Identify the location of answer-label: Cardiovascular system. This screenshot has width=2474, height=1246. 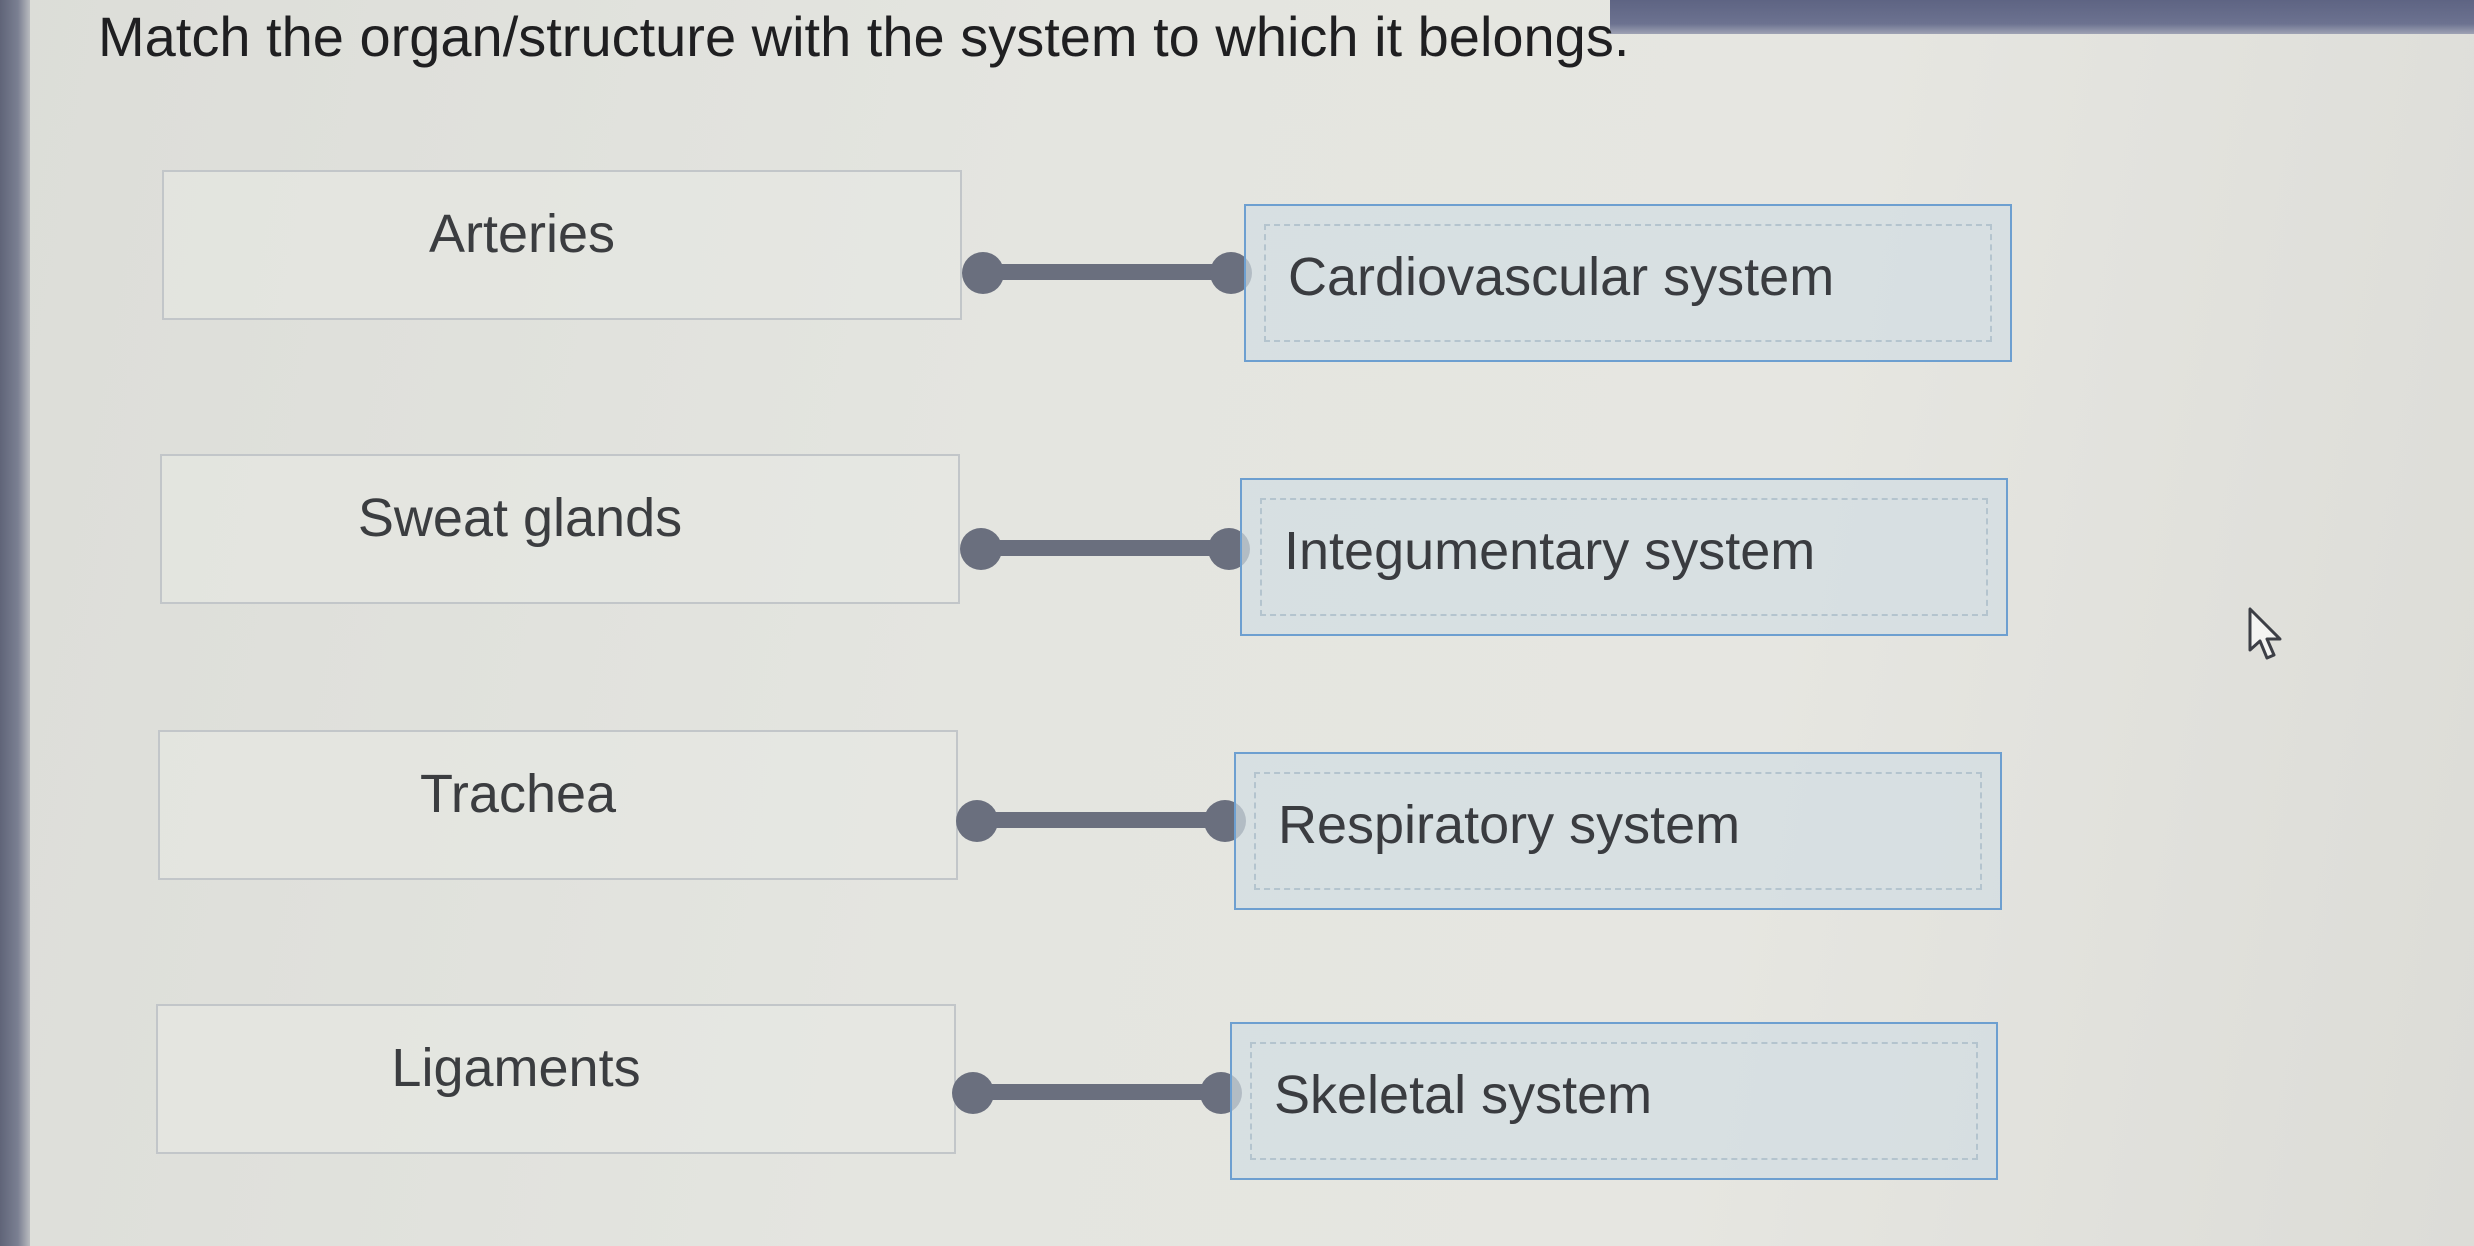
(1561, 277).